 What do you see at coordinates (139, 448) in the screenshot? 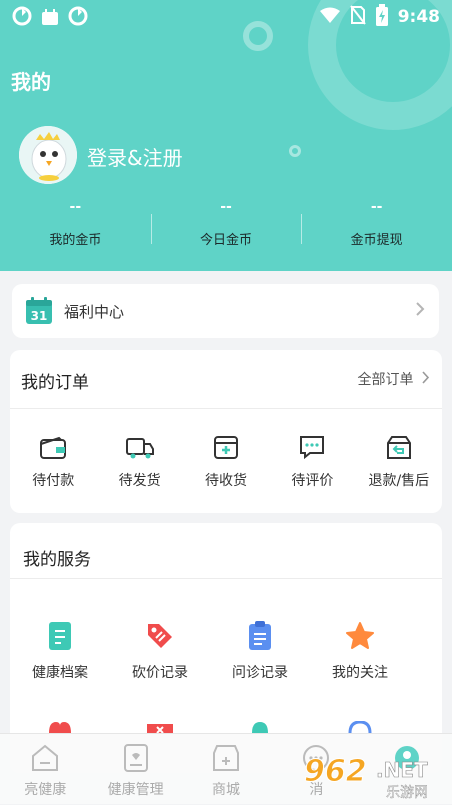
I see `truck-icon` at bounding box center [139, 448].